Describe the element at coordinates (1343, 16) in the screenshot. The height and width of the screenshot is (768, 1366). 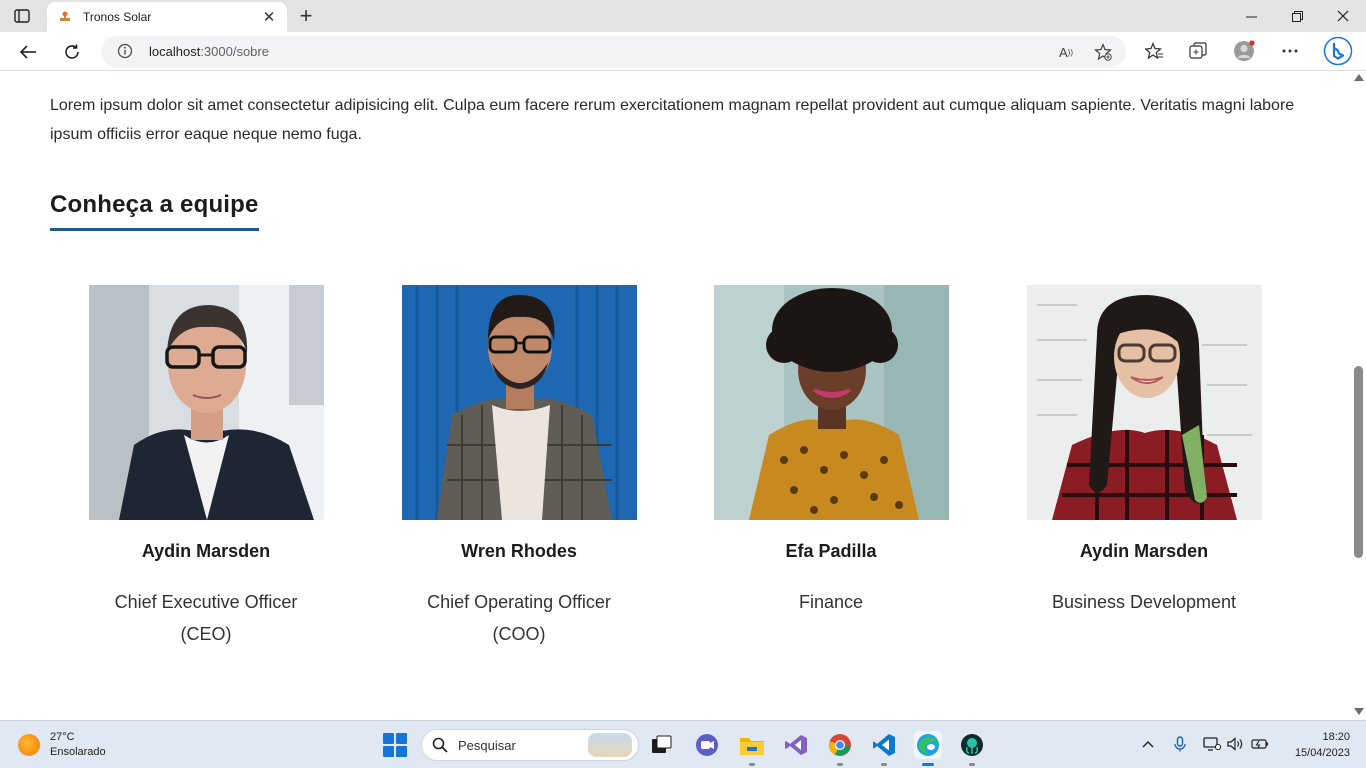
I see `close-window-icon` at that location.